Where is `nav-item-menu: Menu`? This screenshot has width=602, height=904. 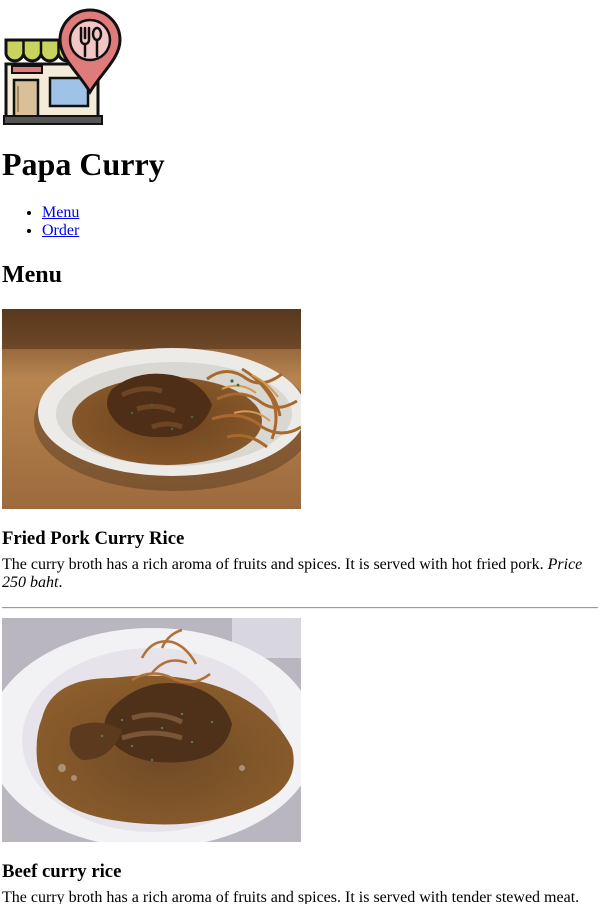 nav-item-menu: Menu is located at coordinates (60, 213).